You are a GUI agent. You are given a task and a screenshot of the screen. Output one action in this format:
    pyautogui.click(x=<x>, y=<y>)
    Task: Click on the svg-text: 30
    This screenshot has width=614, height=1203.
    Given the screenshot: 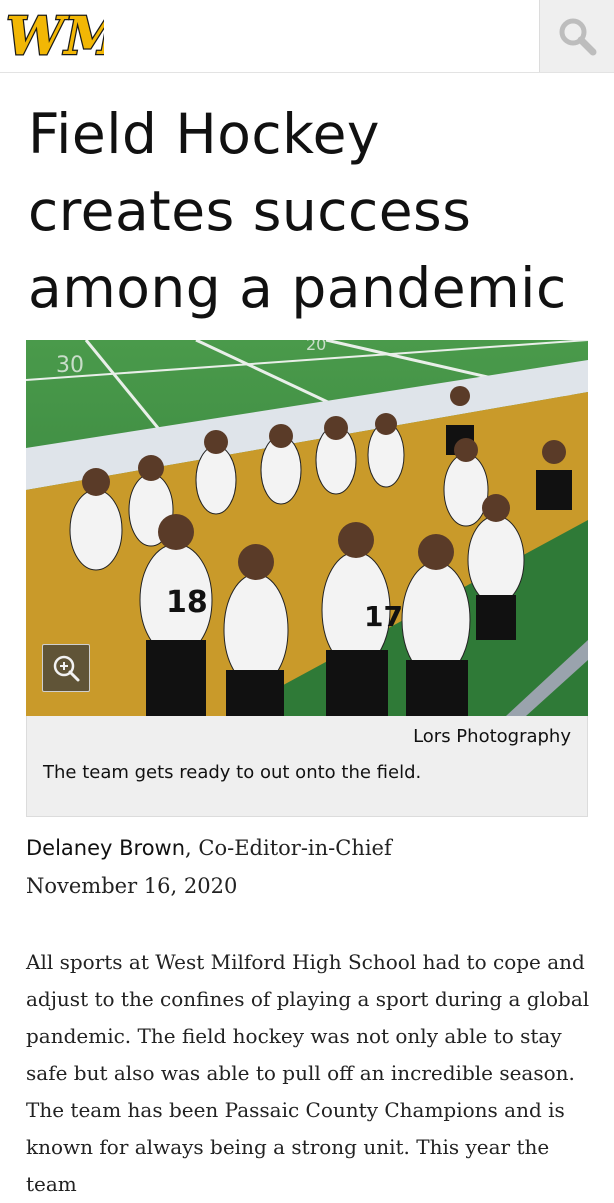 What is the action you would take?
    pyautogui.click(x=70, y=365)
    